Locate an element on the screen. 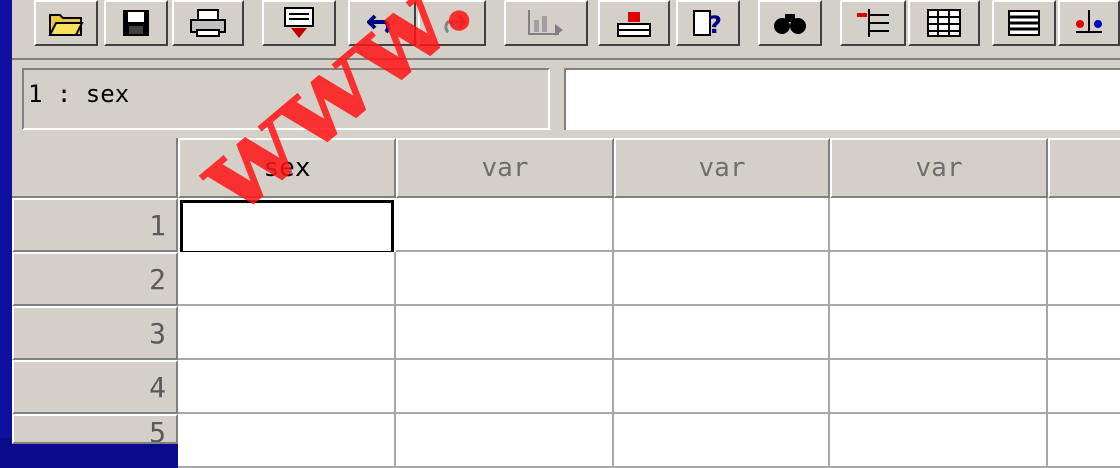  goto-chart-icon is located at coordinates (545, 23).